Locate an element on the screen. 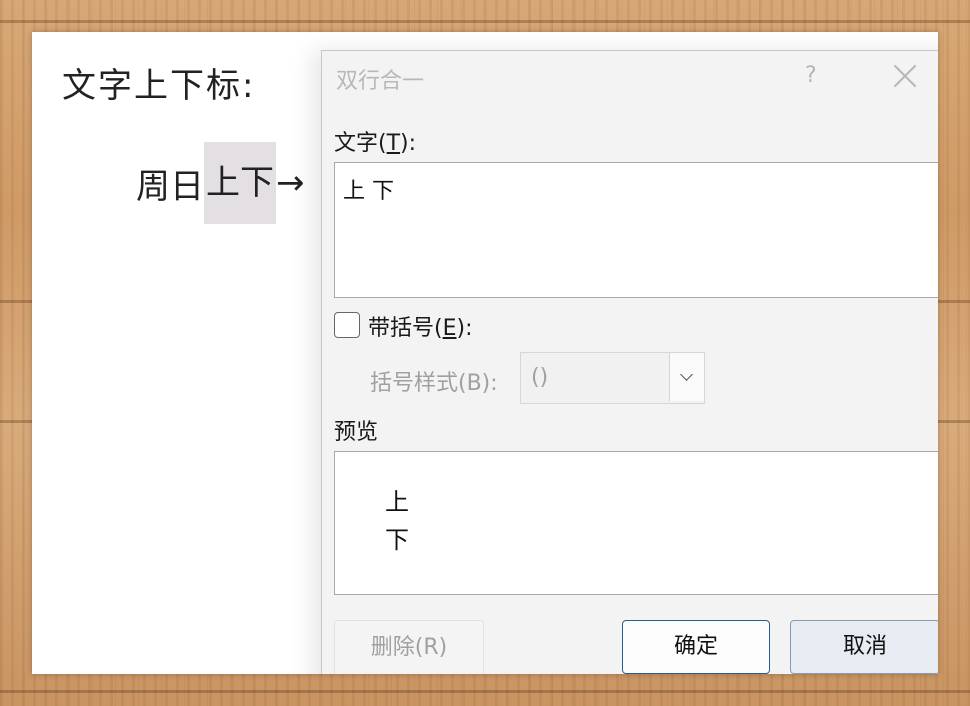 The width and height of the screenshot is (970, 706). text-label-suffix: ): is located at coordinates (408, 143).